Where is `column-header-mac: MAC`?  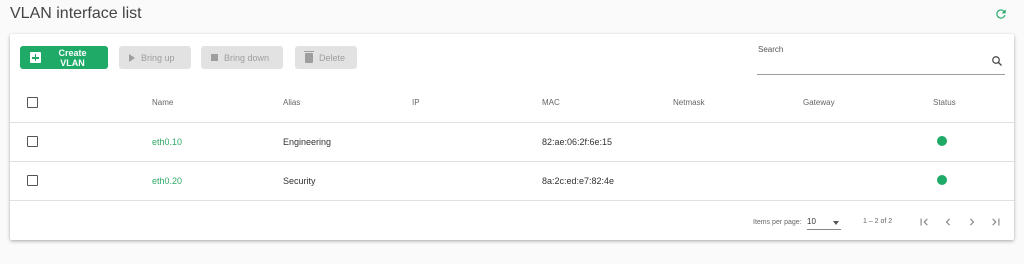 column-header-mac: MAC is located at coordinates (607, 103).